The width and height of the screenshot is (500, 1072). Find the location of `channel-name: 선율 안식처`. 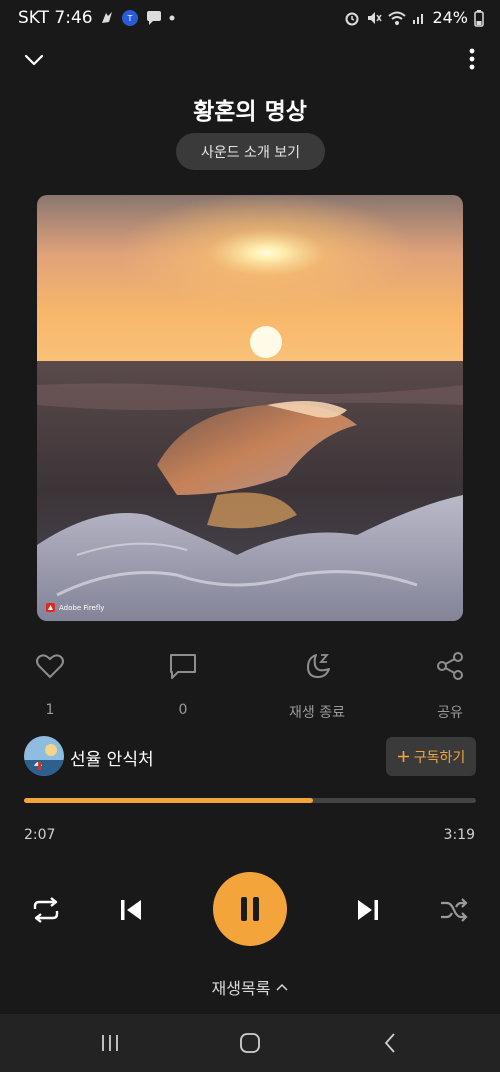

channel-name: 선율 안식처 is located at coordinates (112, 757).